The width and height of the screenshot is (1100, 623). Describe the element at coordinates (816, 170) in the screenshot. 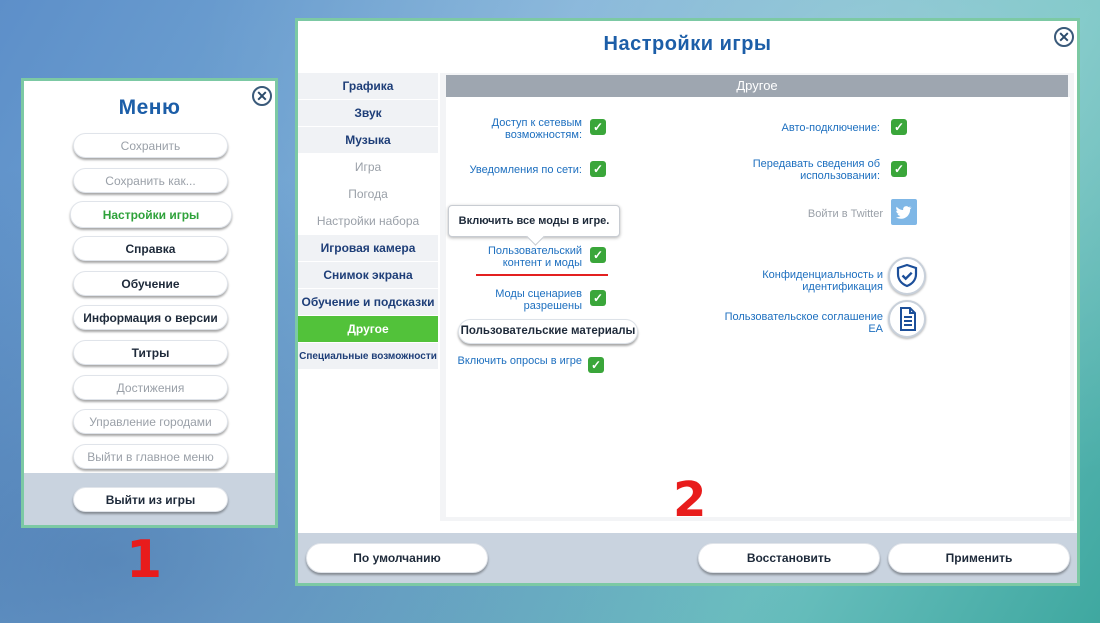

I see `option-label-share-usage: Передавать сведения об использовании:` at that location.